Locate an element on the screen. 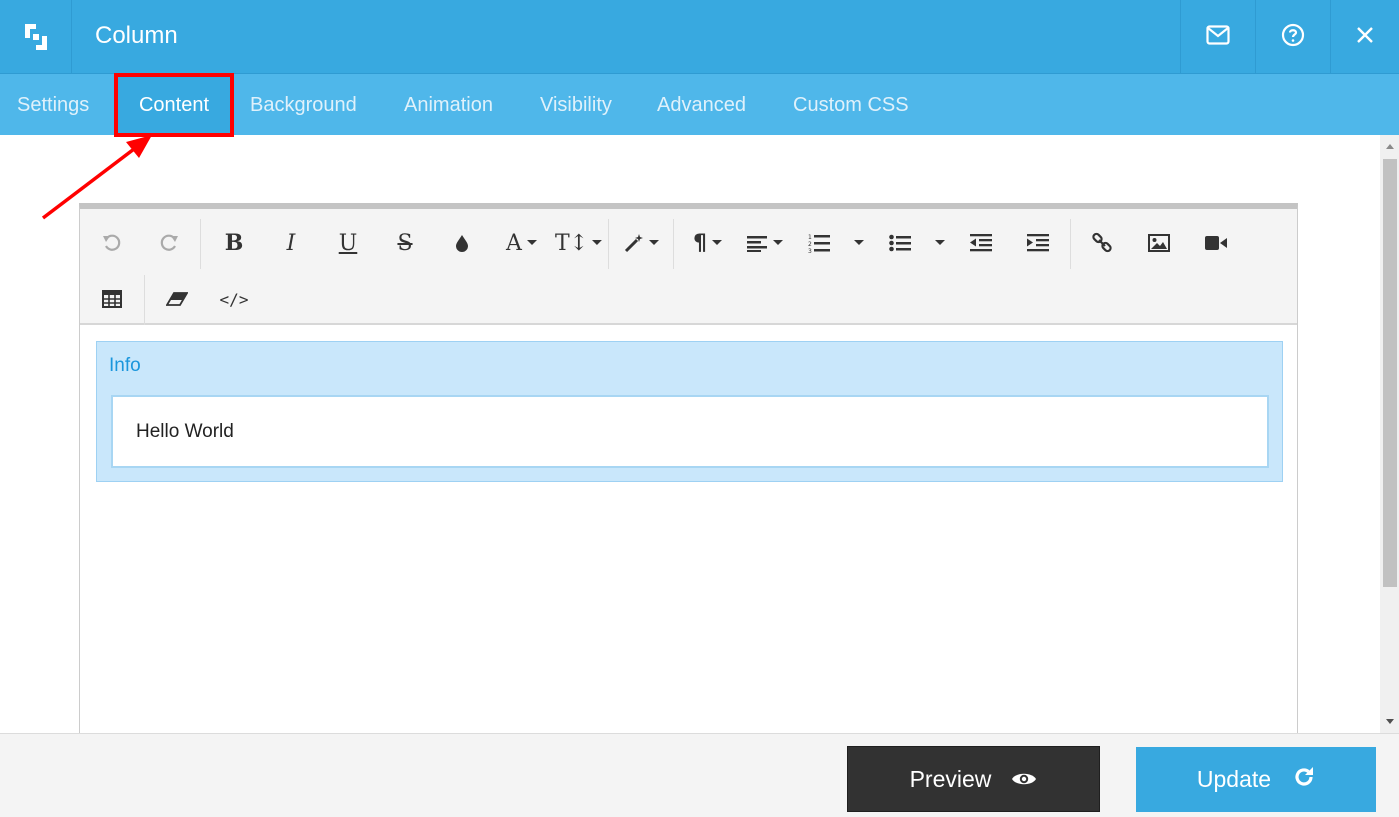 Image resolution: width=1399 pixels, height=817 pixels. editor-toolbar: B I U S A T↕ ¶ 123 </> is located at coordinates (688, 267).